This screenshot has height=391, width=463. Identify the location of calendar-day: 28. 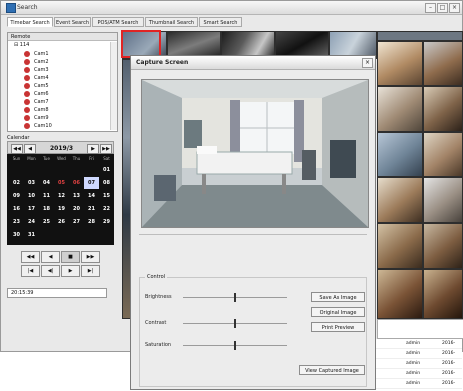
(91, 222).